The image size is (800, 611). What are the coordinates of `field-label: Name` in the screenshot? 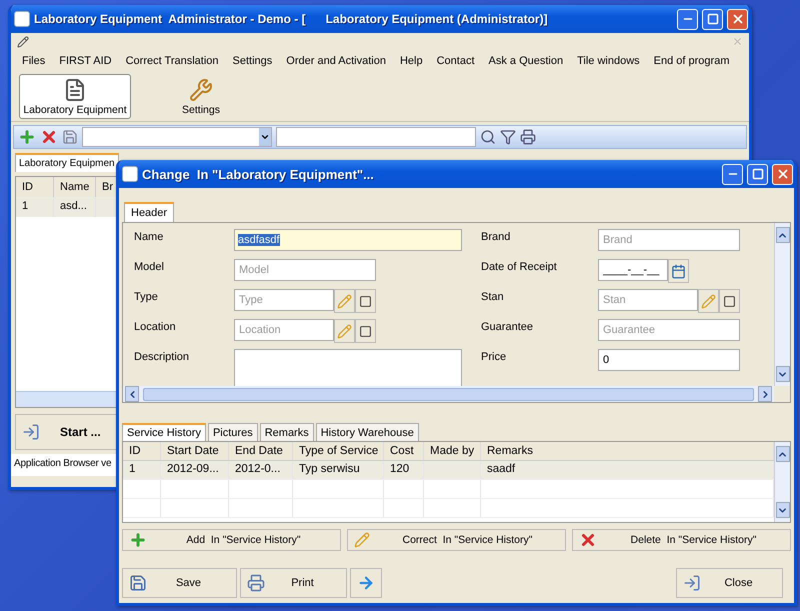 It's located at (149, 237).